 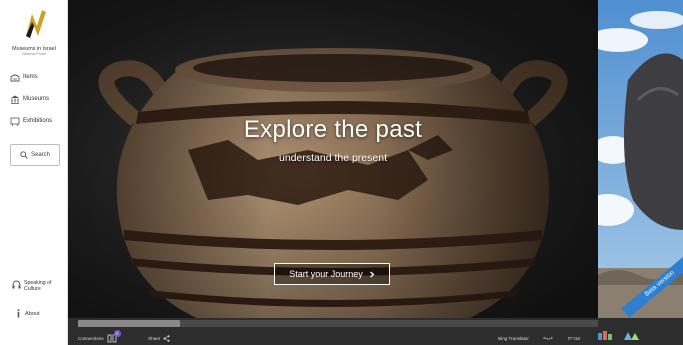 I want to click on connections-icon: 0, so click(x=114, y=336).